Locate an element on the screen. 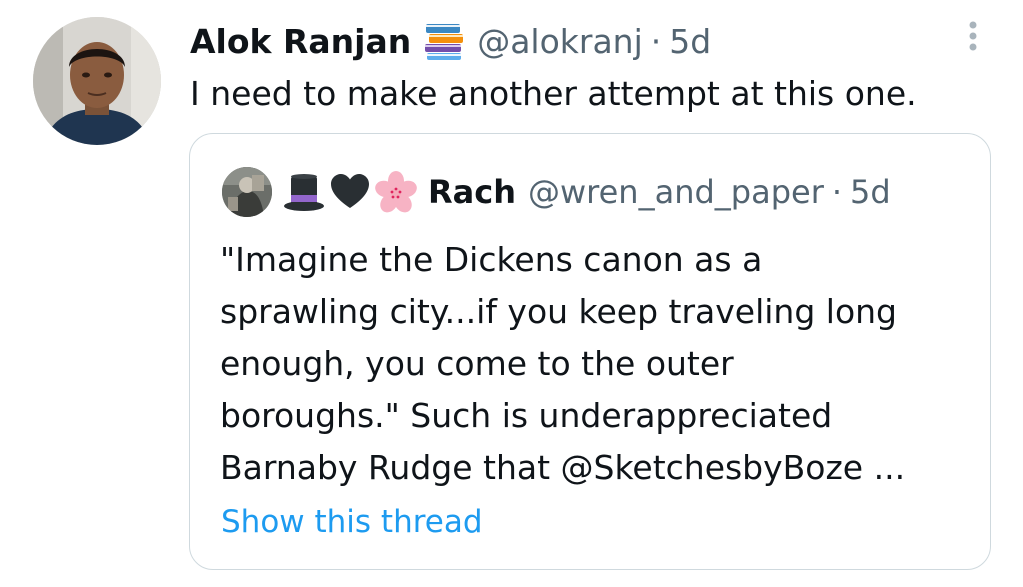  quoted-text-line: boroughs." Such is underappreciated is located at coordinates (526, 415).